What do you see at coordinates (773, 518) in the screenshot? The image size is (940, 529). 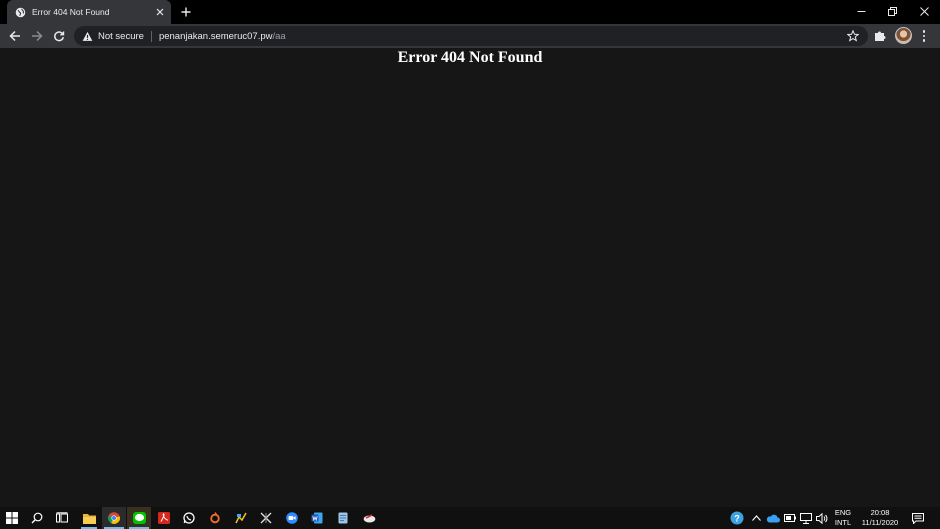 I see `onedrive-cloud-icon` at bounding box center [773, 518].